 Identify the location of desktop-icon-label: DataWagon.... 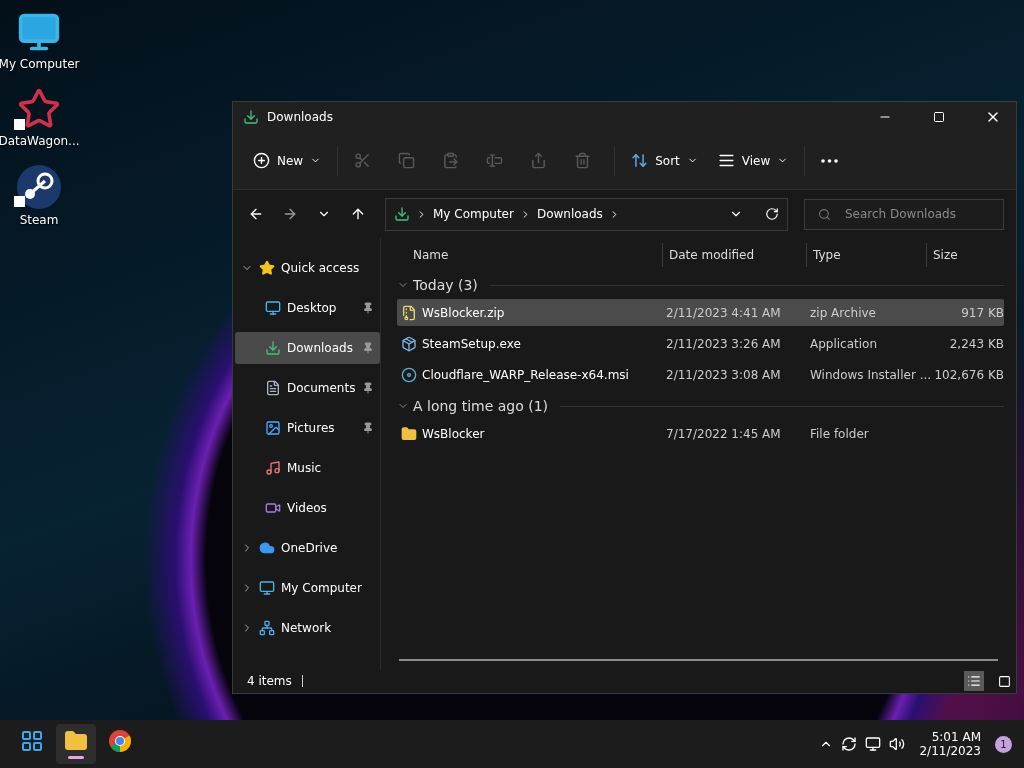
(40, 141).